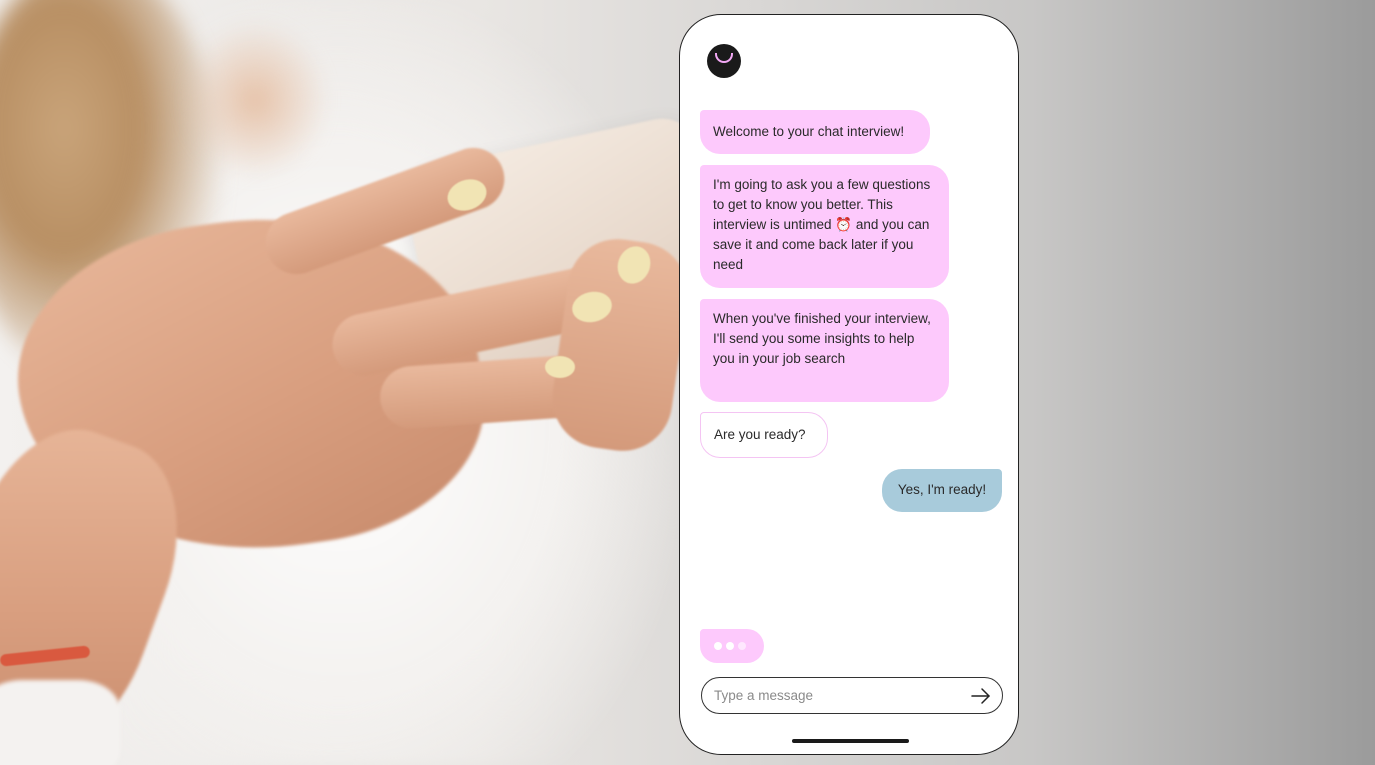 This screenshot has height=765, width=1375. I want to click on smile-logo-icon, so click(724, 61).